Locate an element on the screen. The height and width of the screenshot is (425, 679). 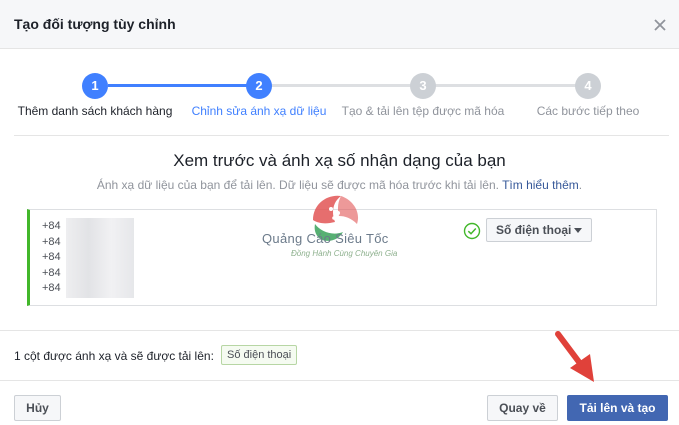
divider is located at coordinates (341, 135).